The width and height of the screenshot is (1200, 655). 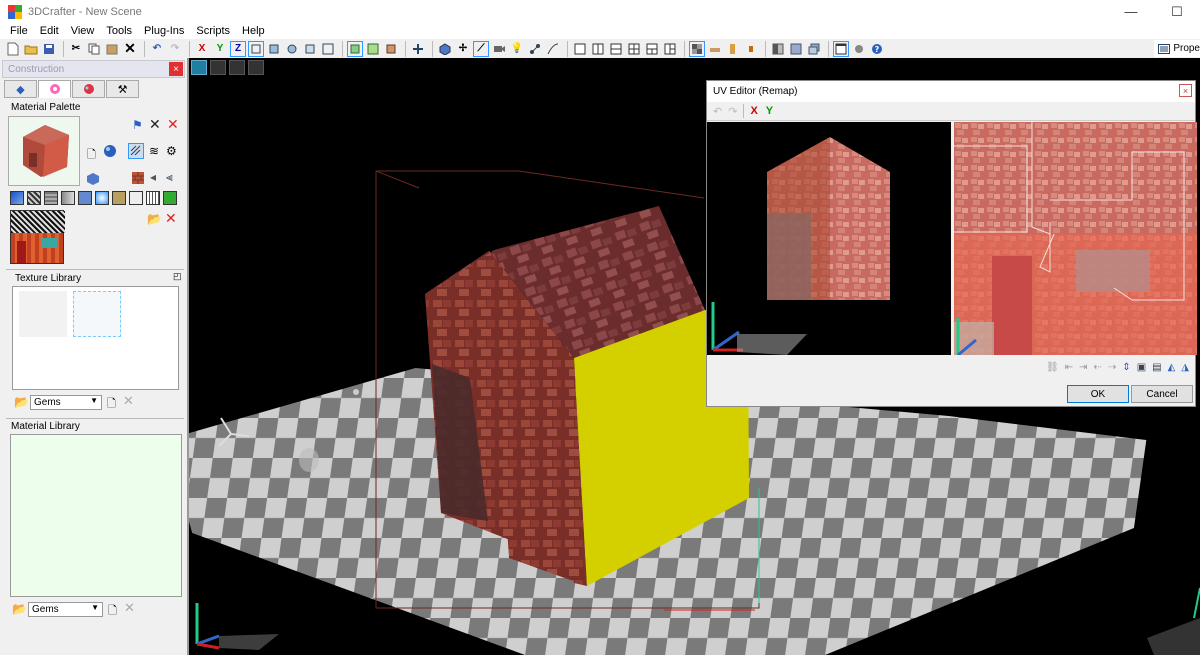 What do you see at coordinates (829, 238) in the screenshot?
I see `uv-3d-preview` at bounding box center [829, 238].